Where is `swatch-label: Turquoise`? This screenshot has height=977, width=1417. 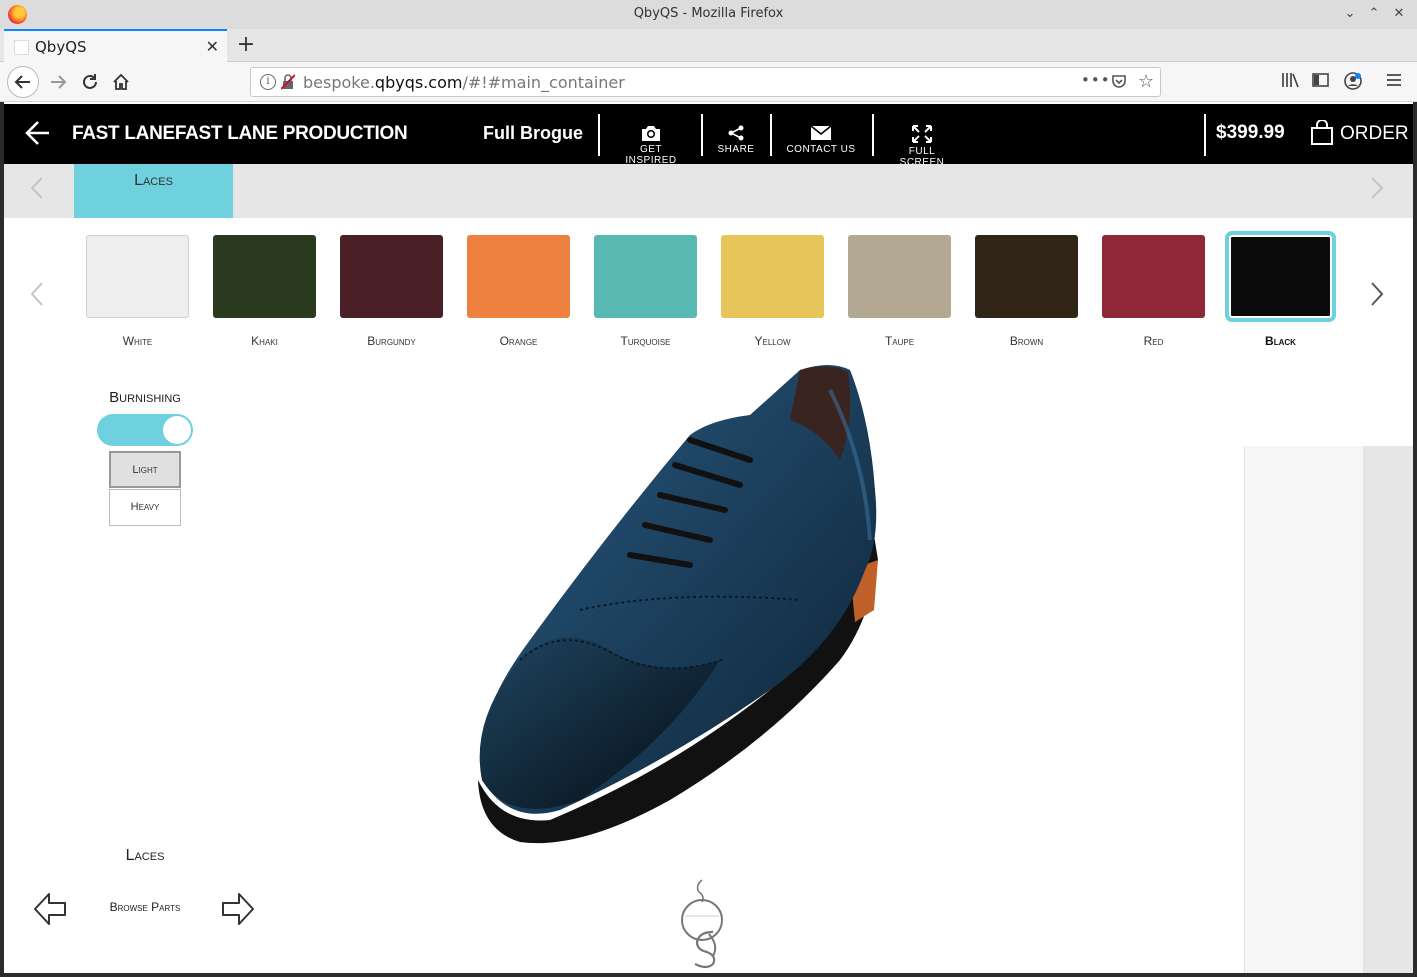
swatch-label: Turquoise is located at coordinates (645, 341).